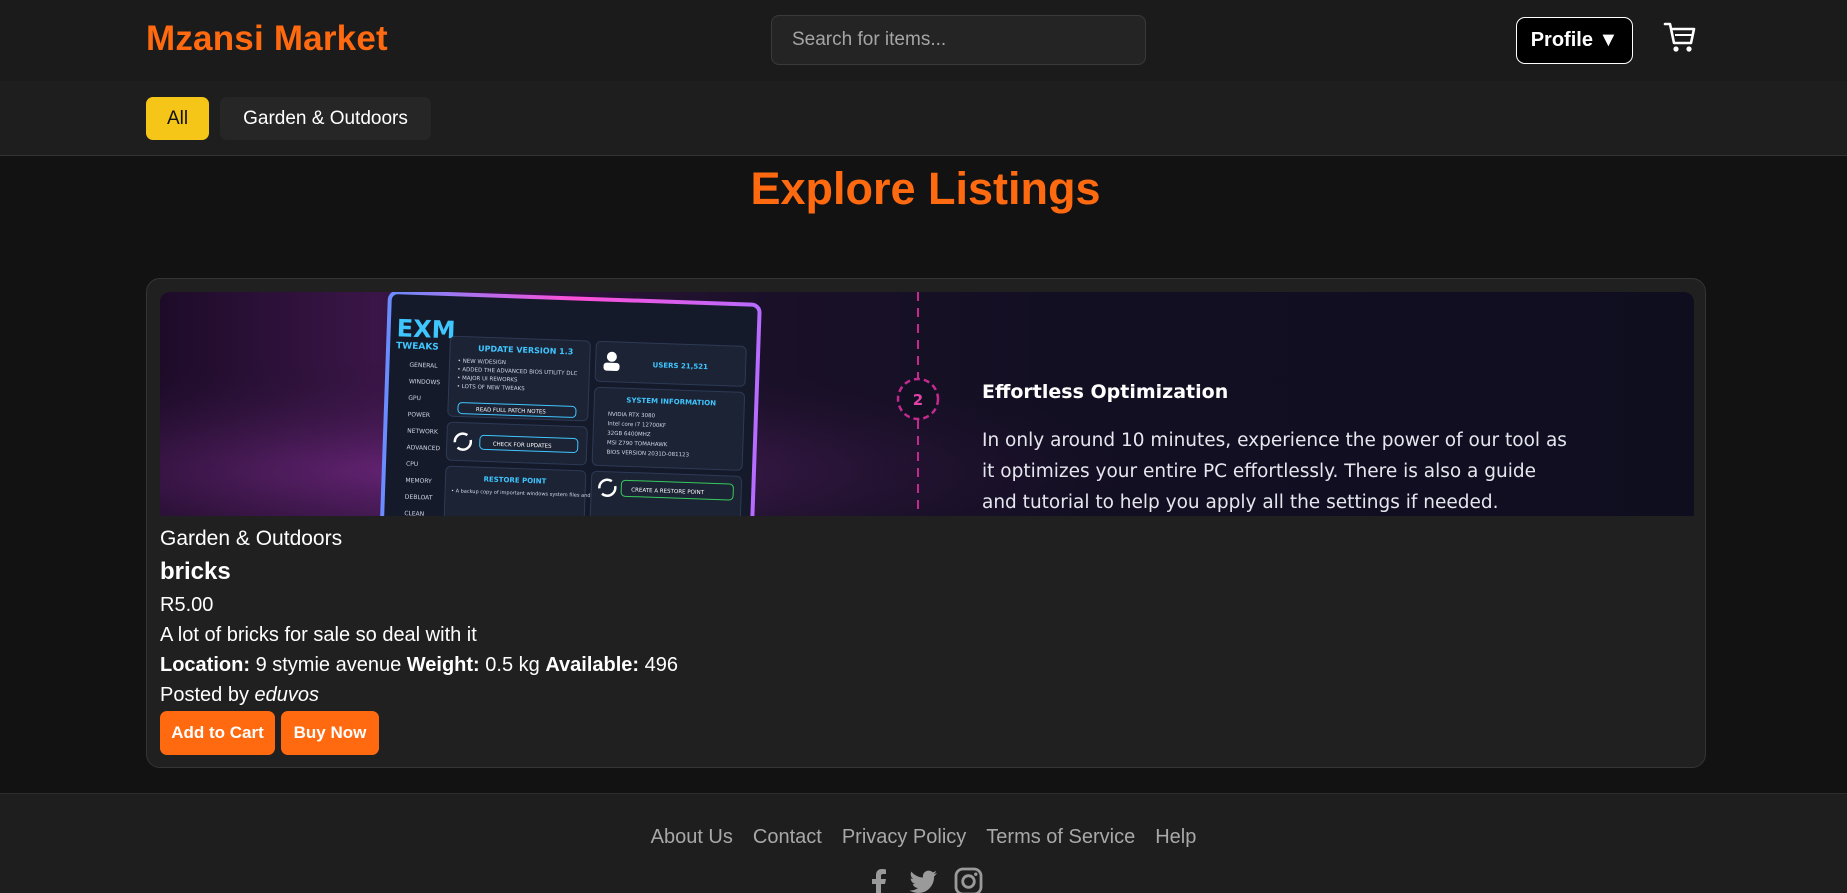 The width and height of the screenshot is (1847, 893). What do you see at coordinates (419, 498) in the screenshot?
I see `banner-nav-item: DEBLOAT` at bounding box center [419, 498].